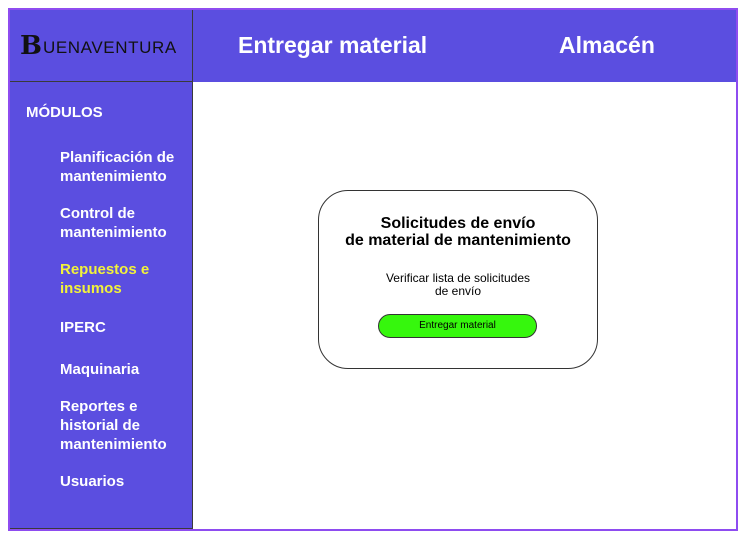 This screenshot has width=749, height=538. What do you see at coordinates (125, 167) in the screenshot?
I see `sidebar-item-planificacion: Planificación de mantenimiento` at bounding box center [125, 167].